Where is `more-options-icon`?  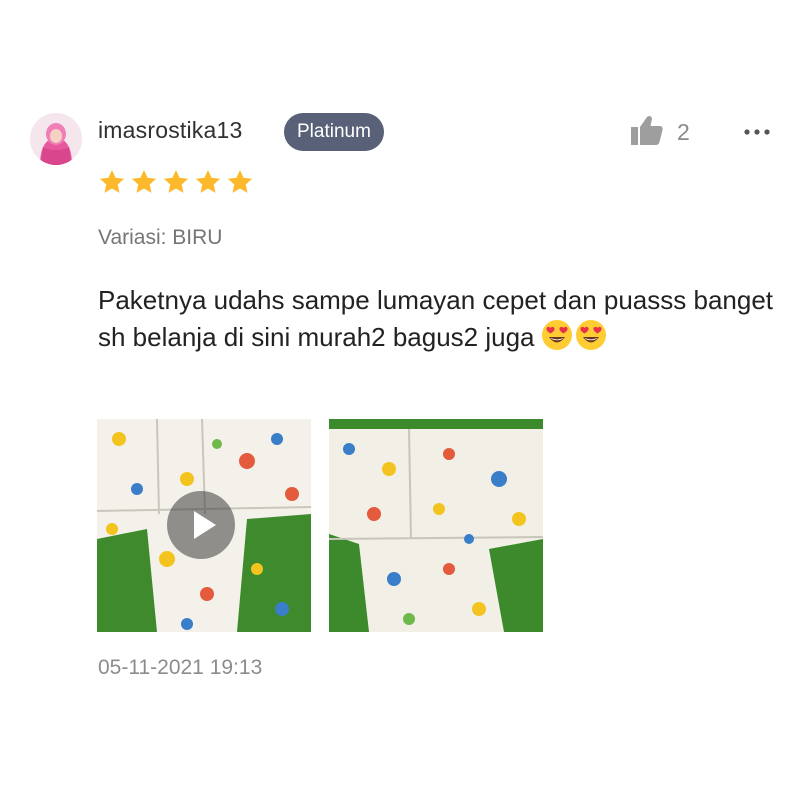
more-options-icon is located at coordinates (757, 127).